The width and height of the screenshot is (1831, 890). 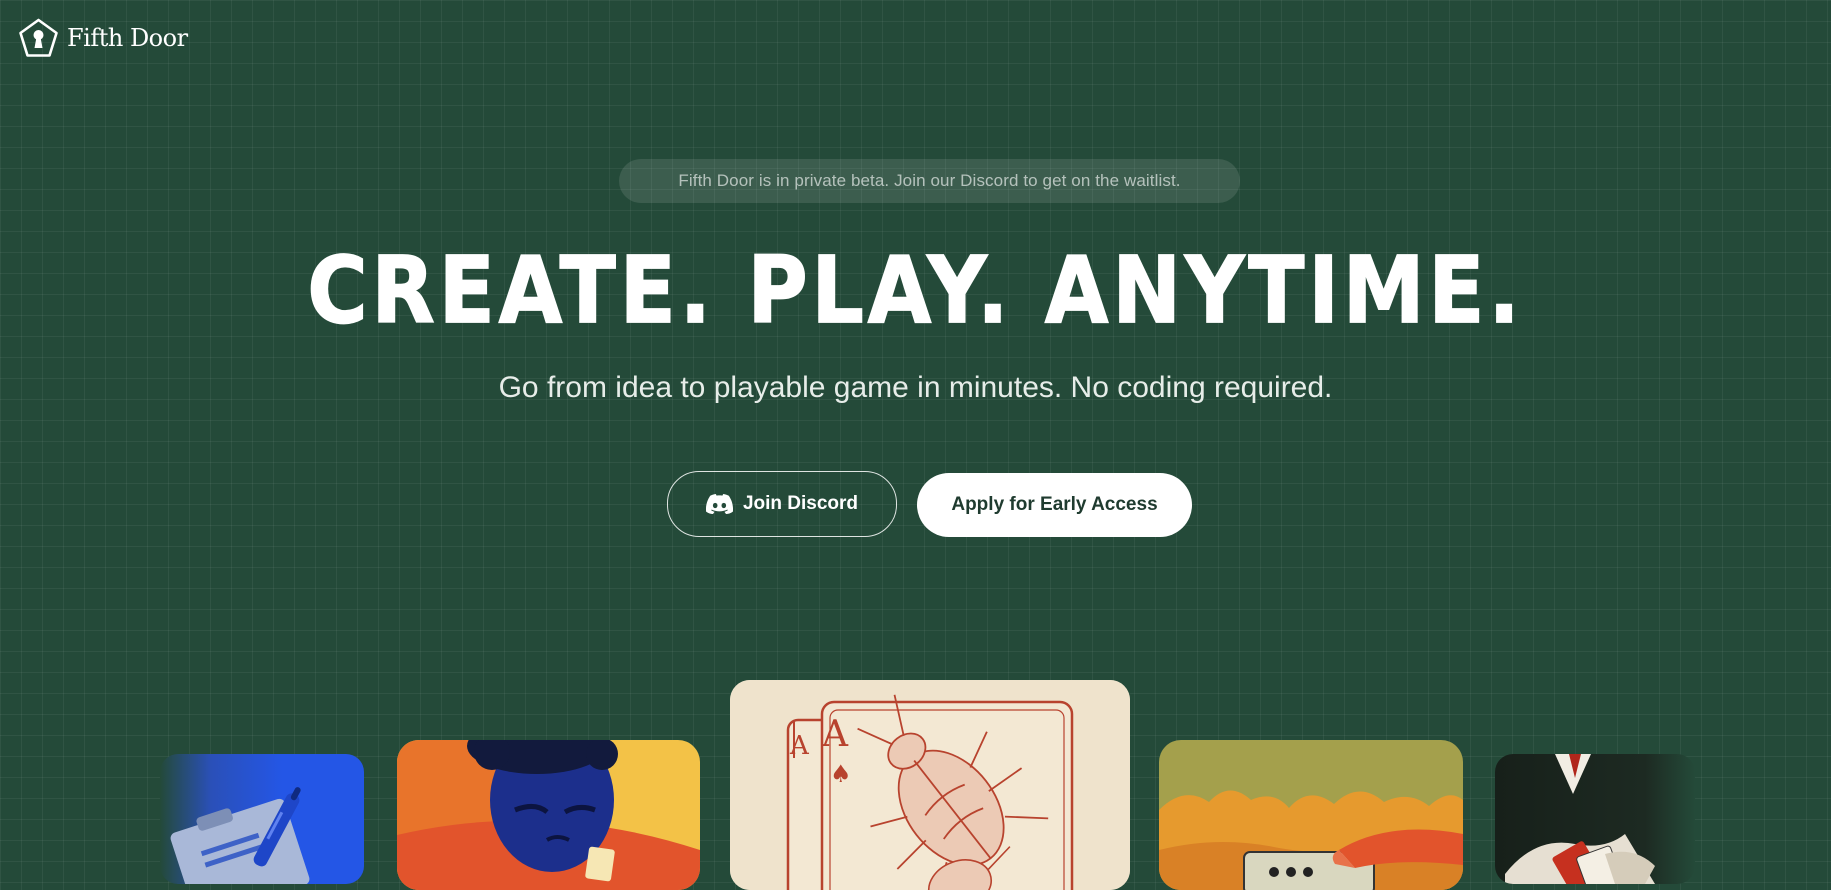 I want to click on kid-playing-cards-illustration, so click(x=548, y=815).